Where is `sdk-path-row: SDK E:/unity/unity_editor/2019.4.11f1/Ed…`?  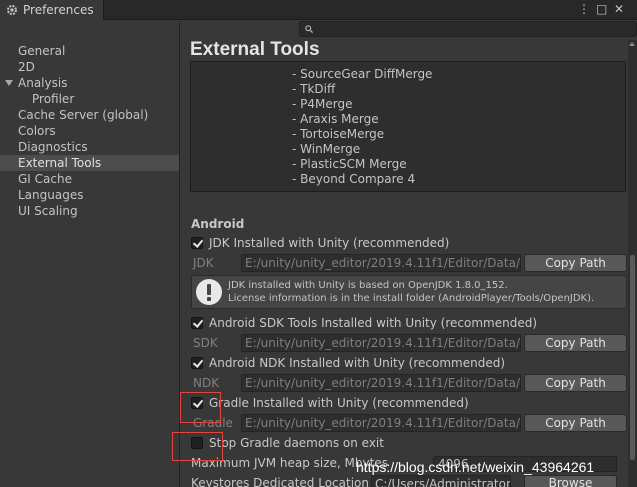 sdk-path-row: SDK E:/unity/unity_editor/2019.4.11f1/Ed… is located at coordinates (409, 343).